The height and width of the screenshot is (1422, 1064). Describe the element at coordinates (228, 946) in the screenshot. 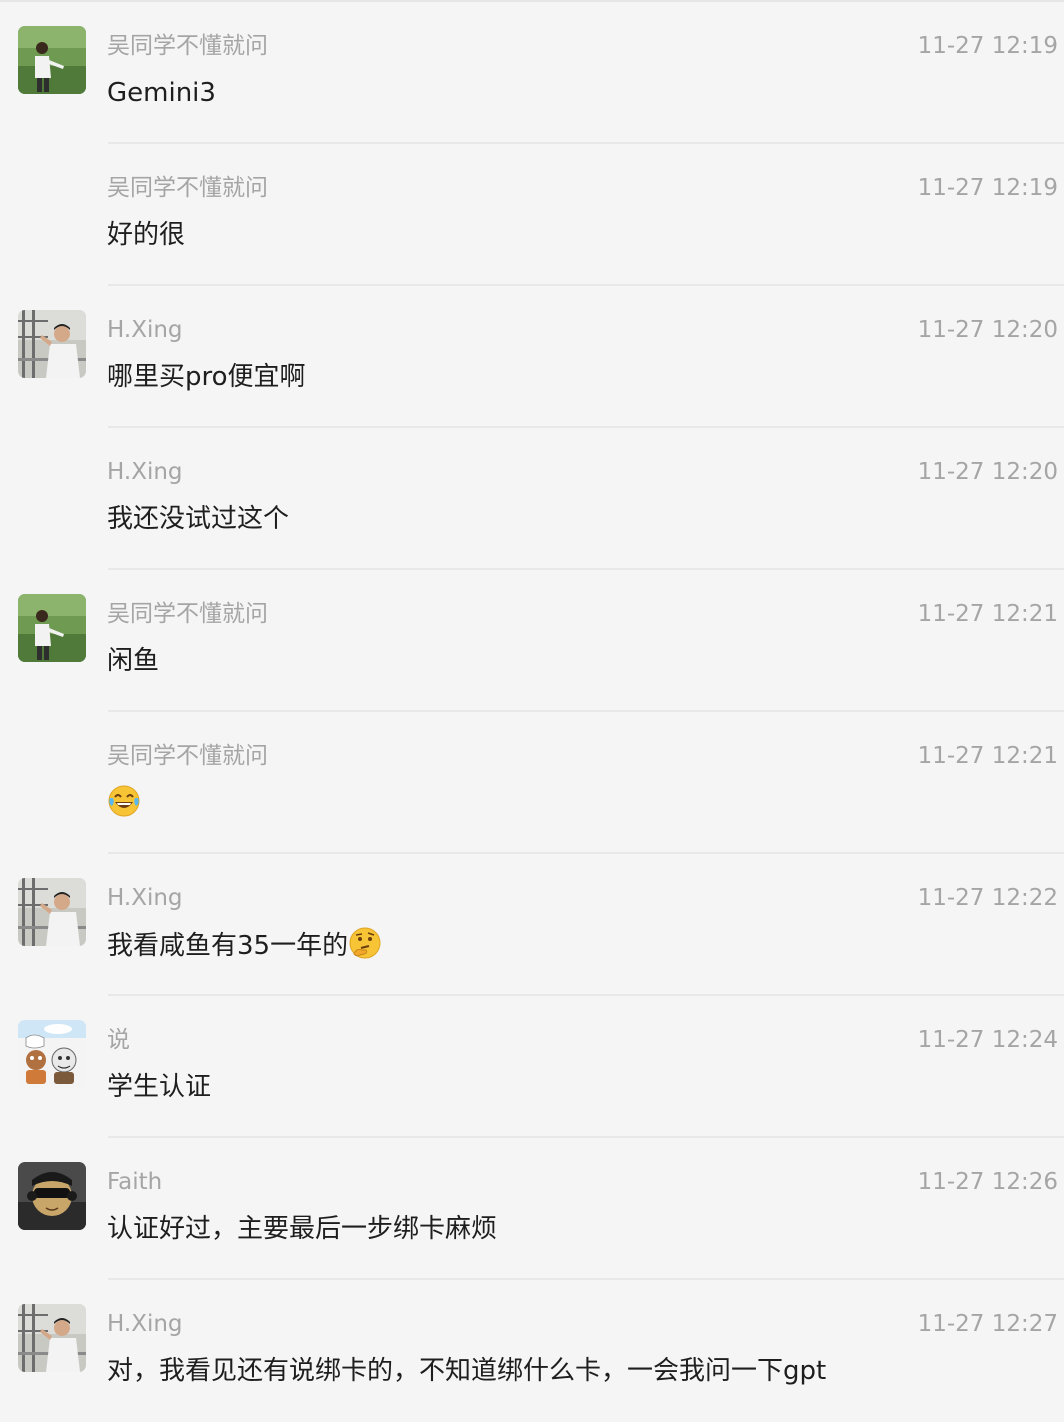

I see `message-text-content: 我看咸鱼有35一年的` at that location.